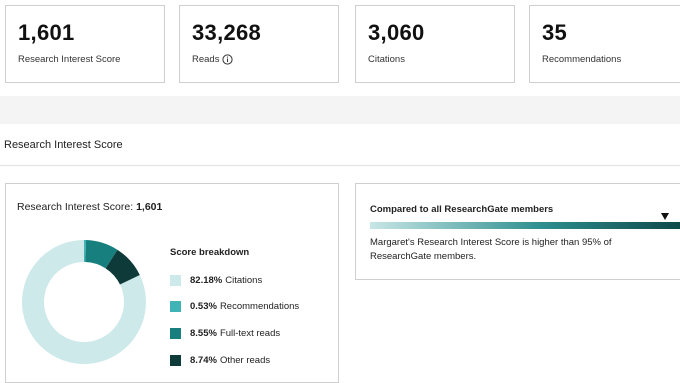 This screenshot has width=680, height=383. Describe the element at coordinates (259, 306) in the screenshot. I see `legend-label: Recommendations` at that location.